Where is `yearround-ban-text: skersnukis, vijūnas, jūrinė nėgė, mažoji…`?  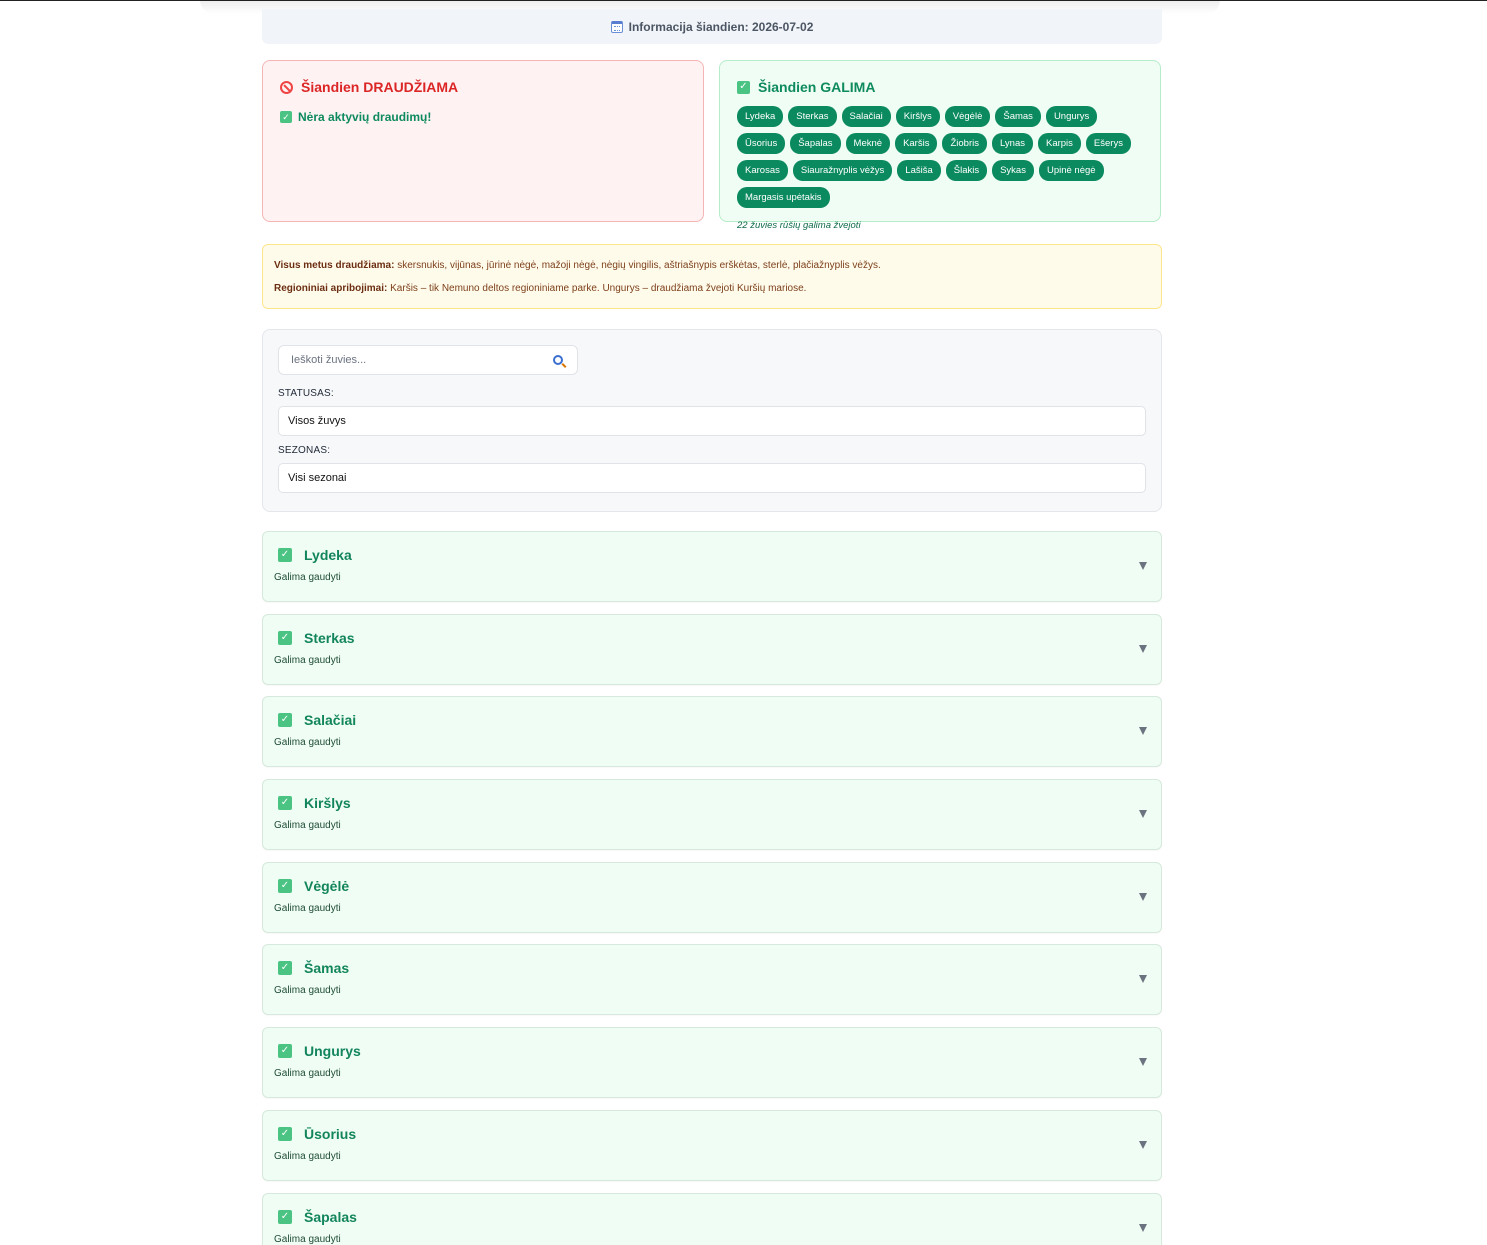
yearround-ban-text: skersnukis, vijūnas, jūrinė nėgė, mažoji… is located at coordinates (637, 265).